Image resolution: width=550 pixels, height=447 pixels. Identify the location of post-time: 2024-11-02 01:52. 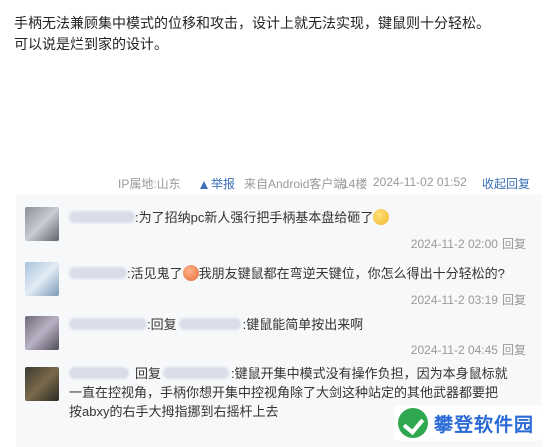
(420, 182).